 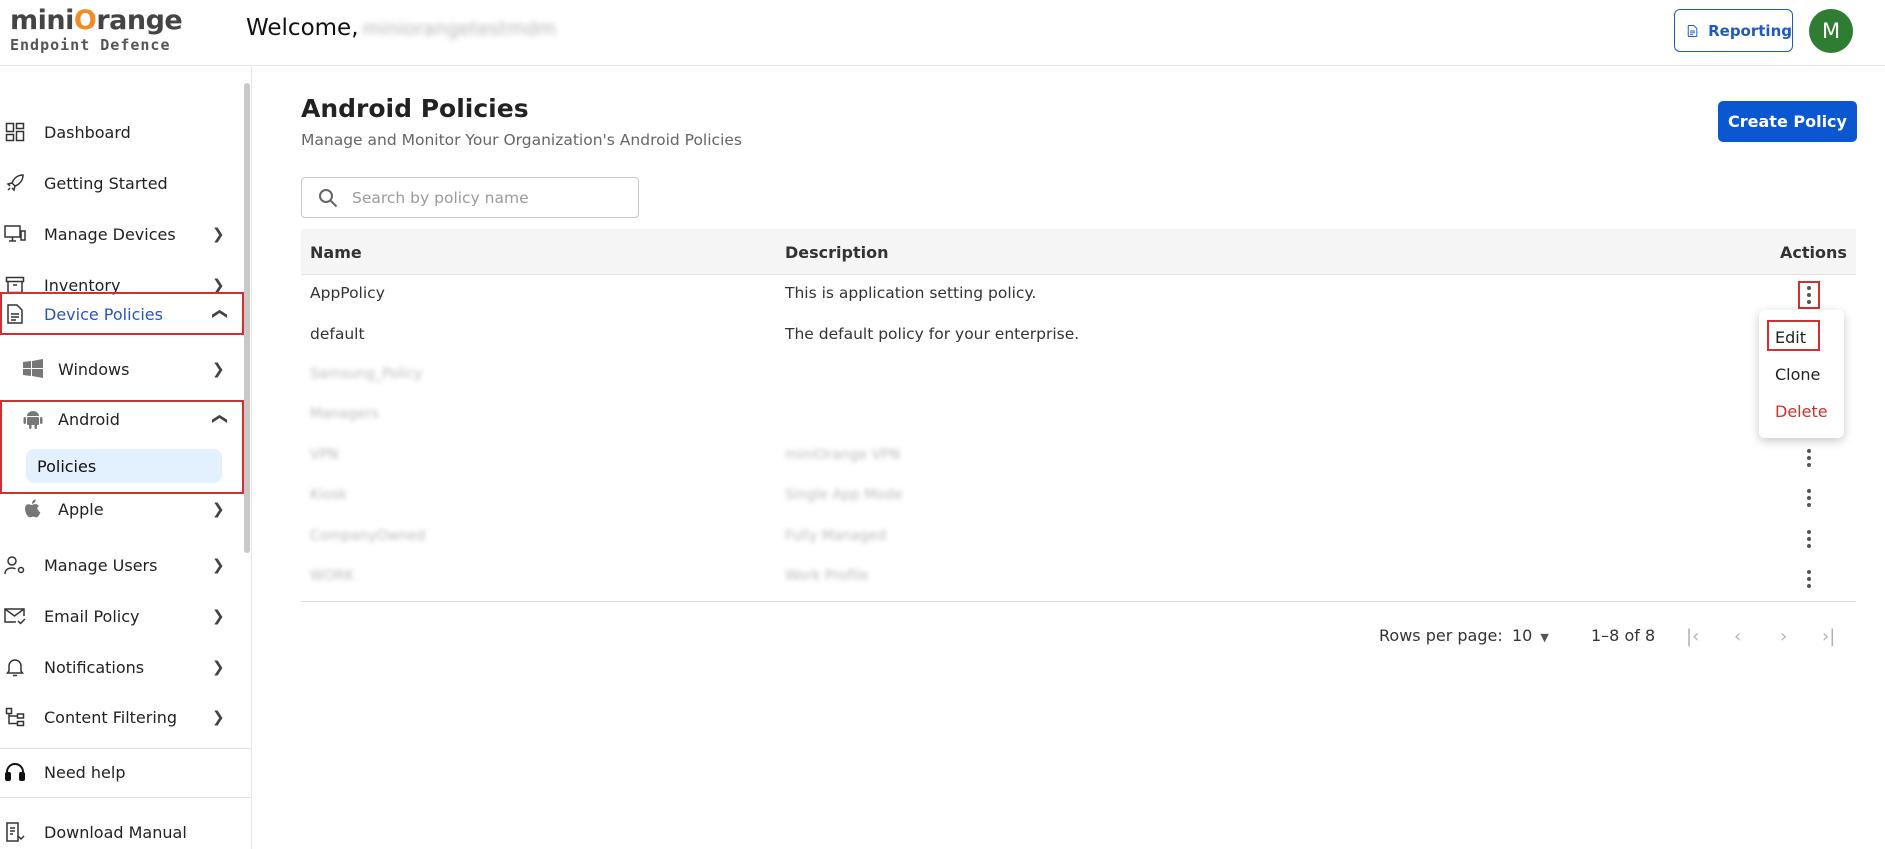 I want to click on row-name: Samsung_Policy, so click(x=366, y=374).